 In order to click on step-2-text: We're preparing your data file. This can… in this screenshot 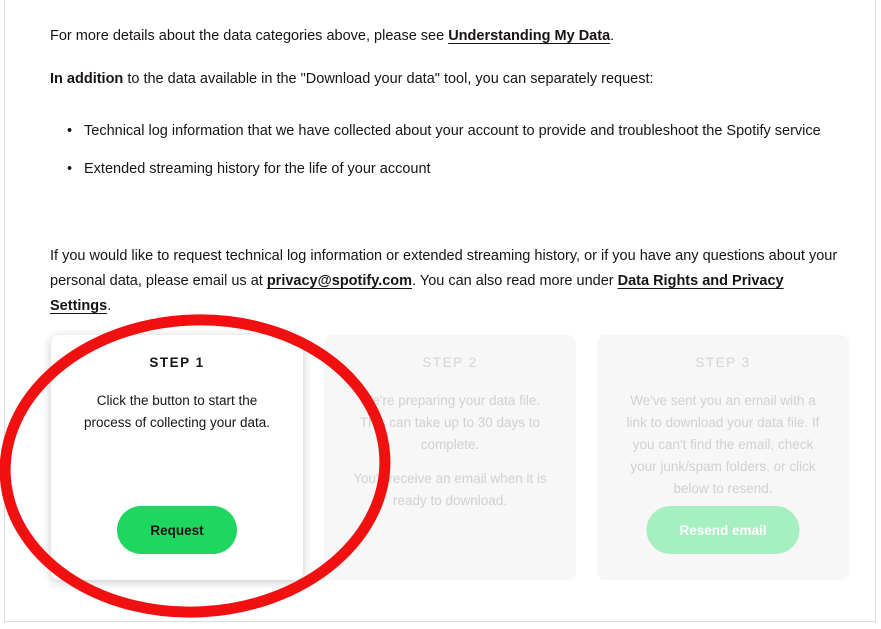, I will do `click(450, 422)`.